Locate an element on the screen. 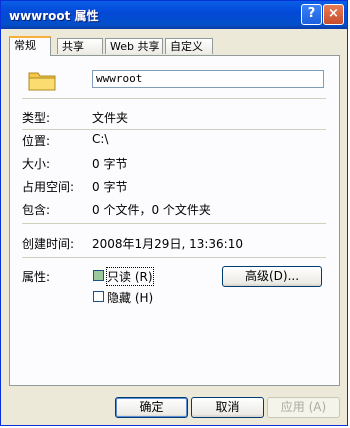  close-button: × is located at coordinates (333, 14).